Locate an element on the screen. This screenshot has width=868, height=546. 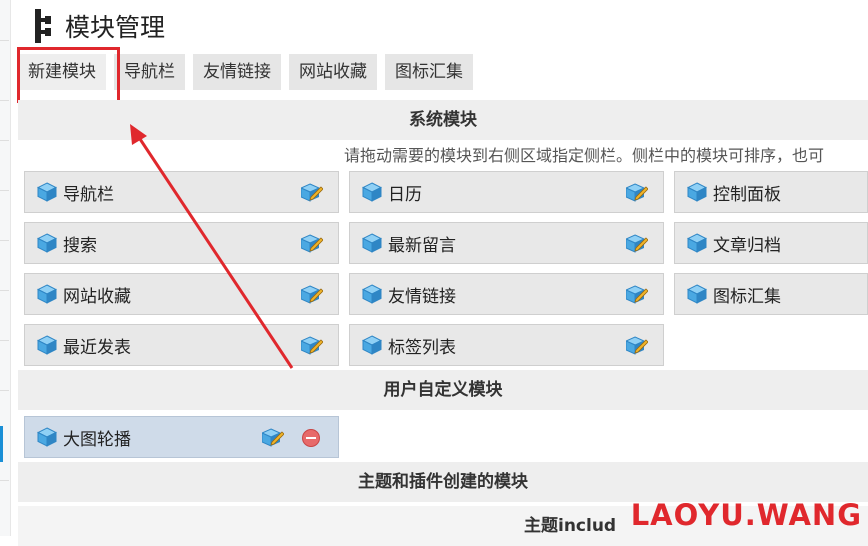
module-label: 最新留言 is located at coordinates (422, 245).